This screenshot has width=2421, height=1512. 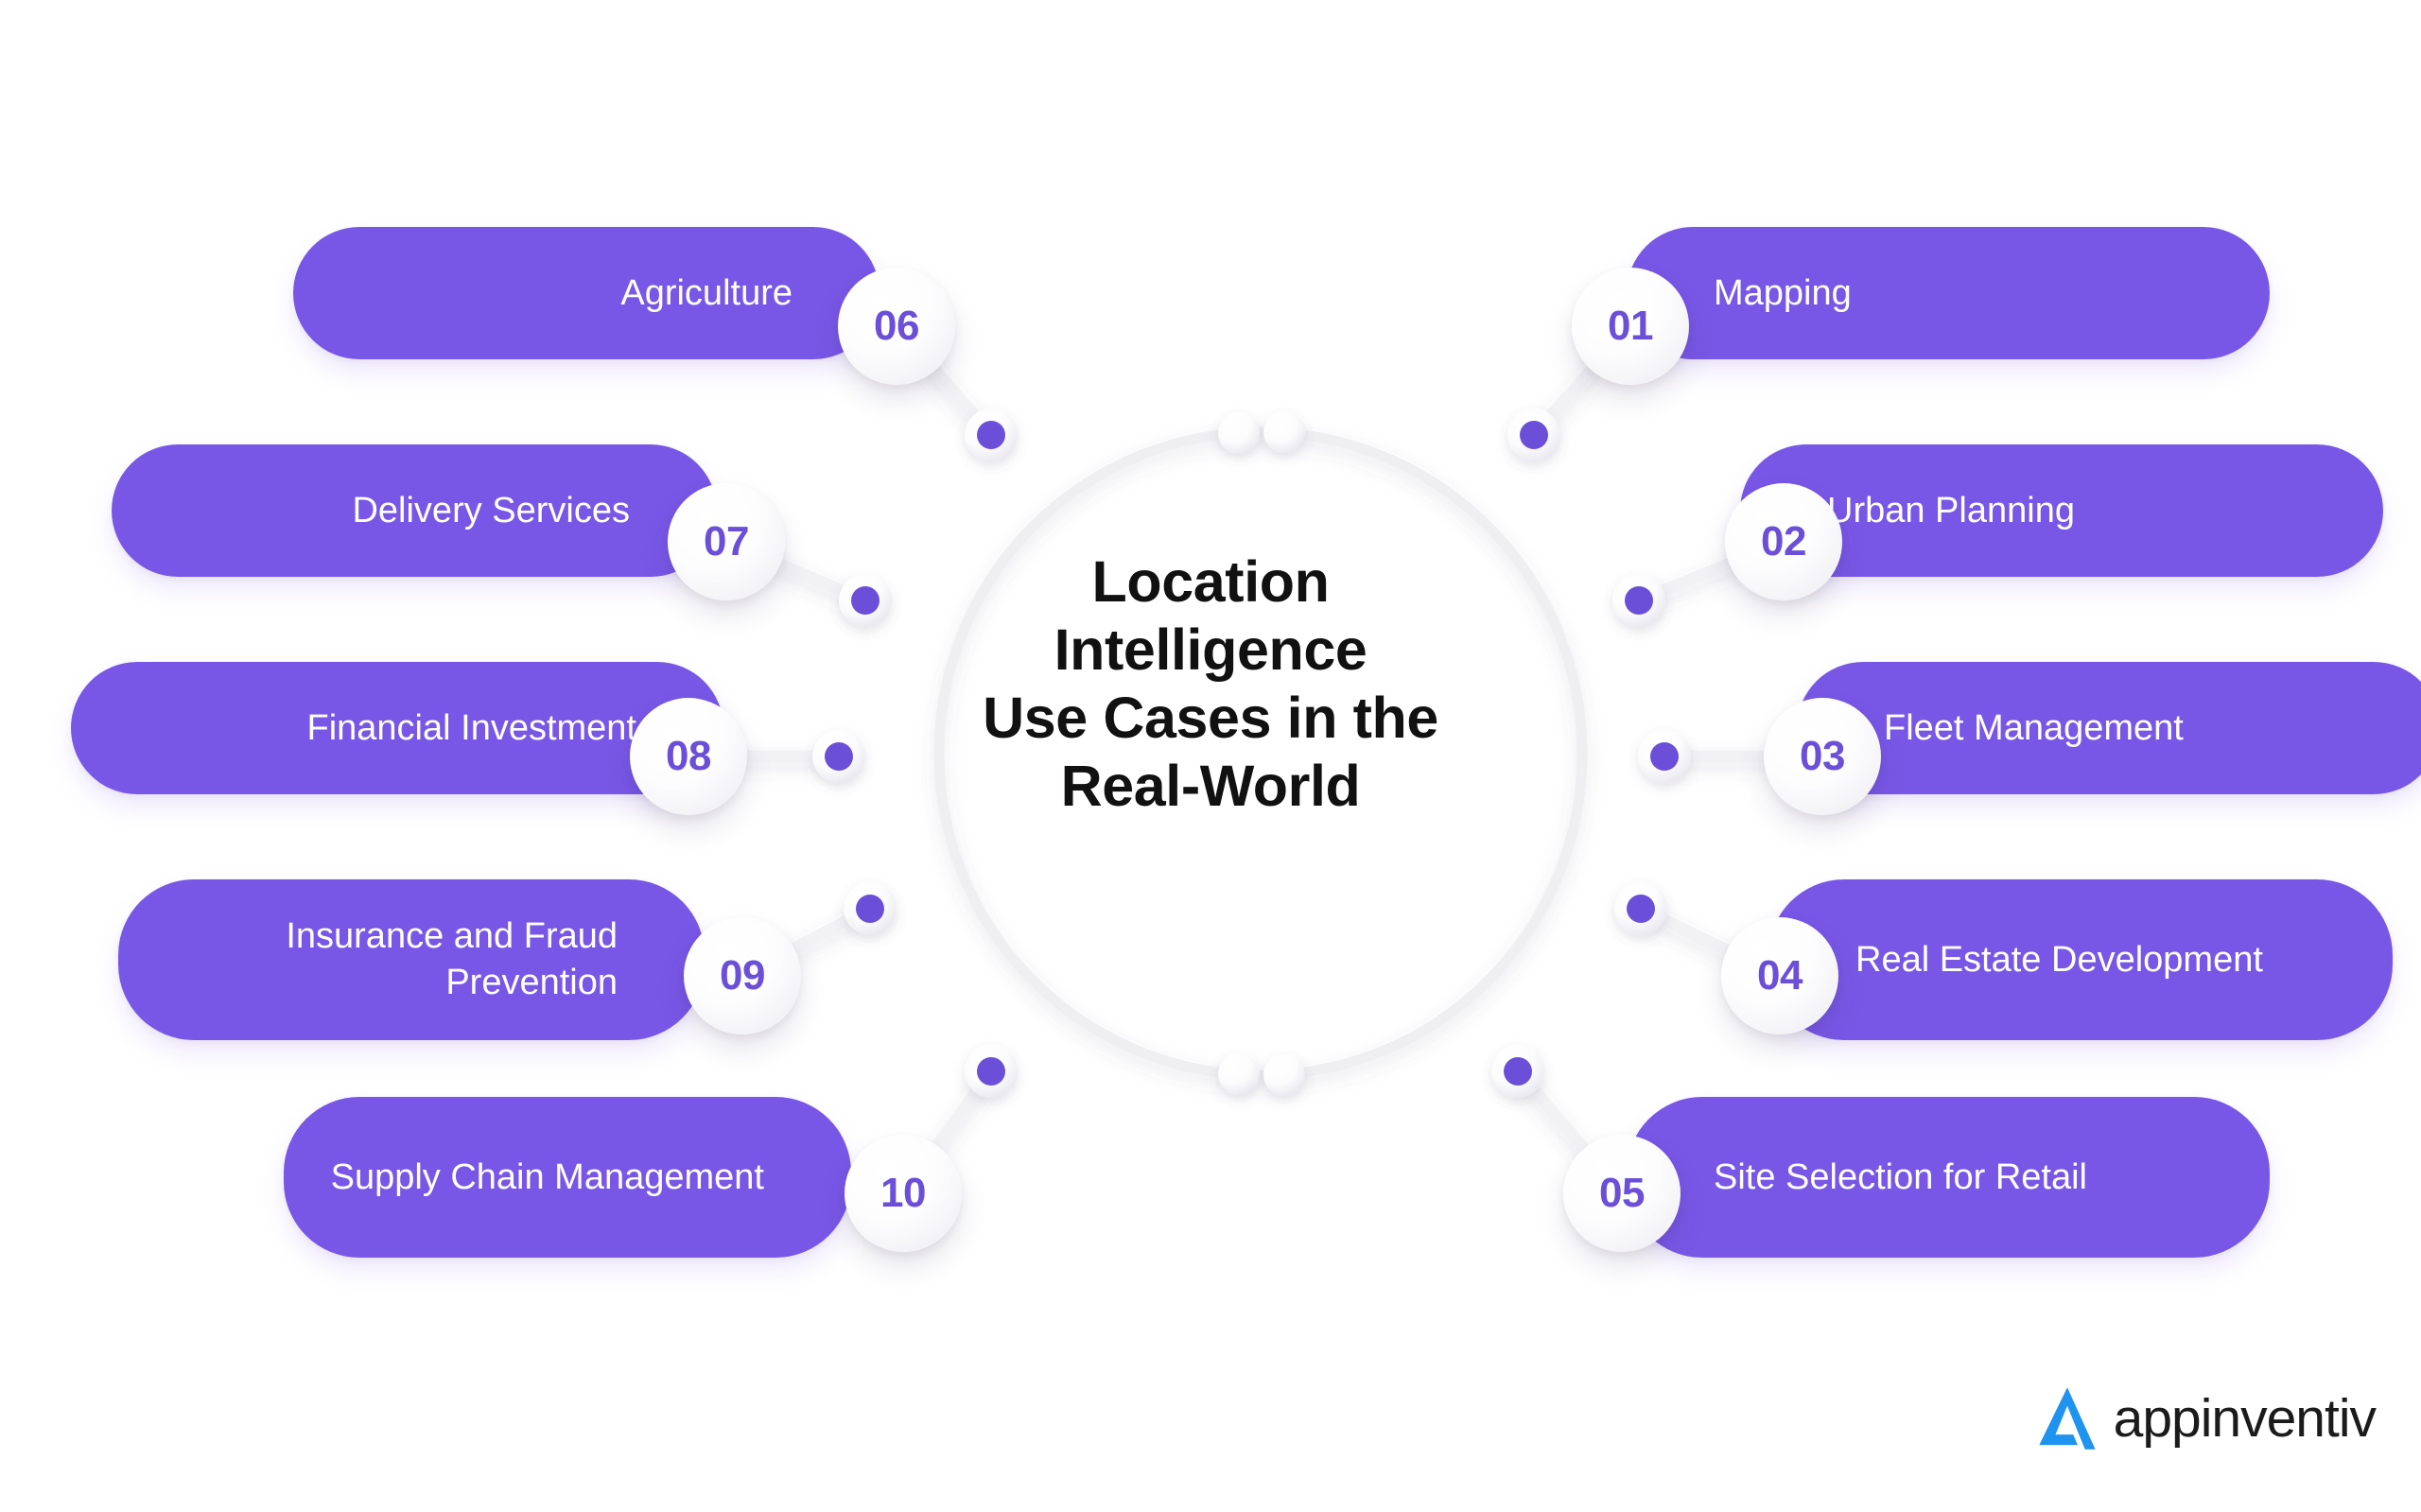 What do you see at coordinates (452, 959) in the screenshot?
I see `item-label-09: Insurance and Fraud Prevention` at bounding box center [452, 959].